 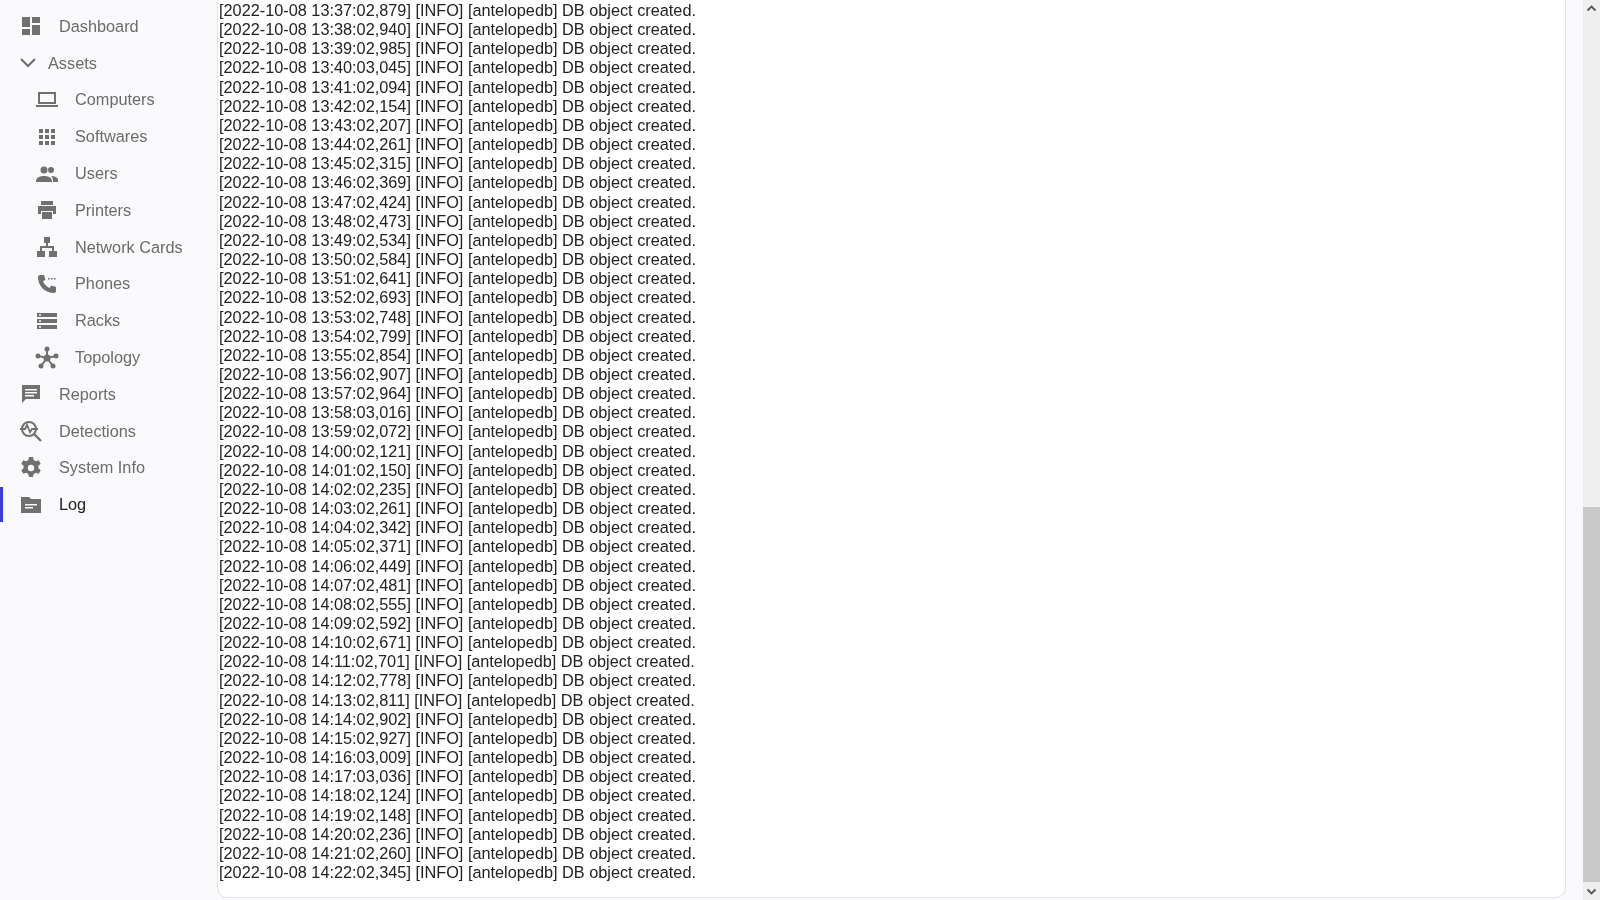 What do you see at coordinates (457, 489) in the screenshot?
I see `log-line: [2022-10-08 14:02:02,235] [INFO] [antelopedb] DB object created.` at bounding box center [457, 489].